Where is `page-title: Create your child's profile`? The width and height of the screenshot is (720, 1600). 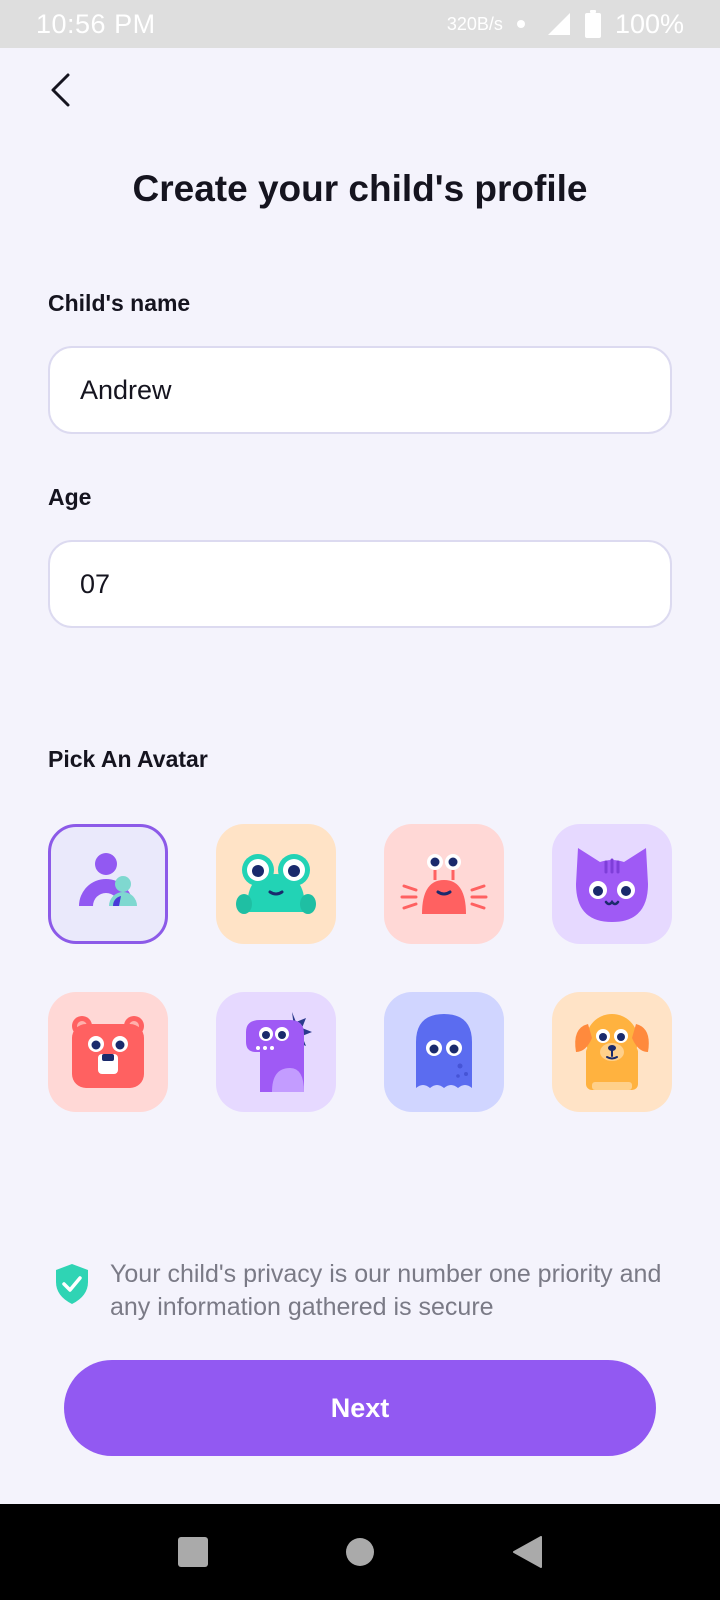 page-title: Create your child's profile is located at coordinates (360, 188).